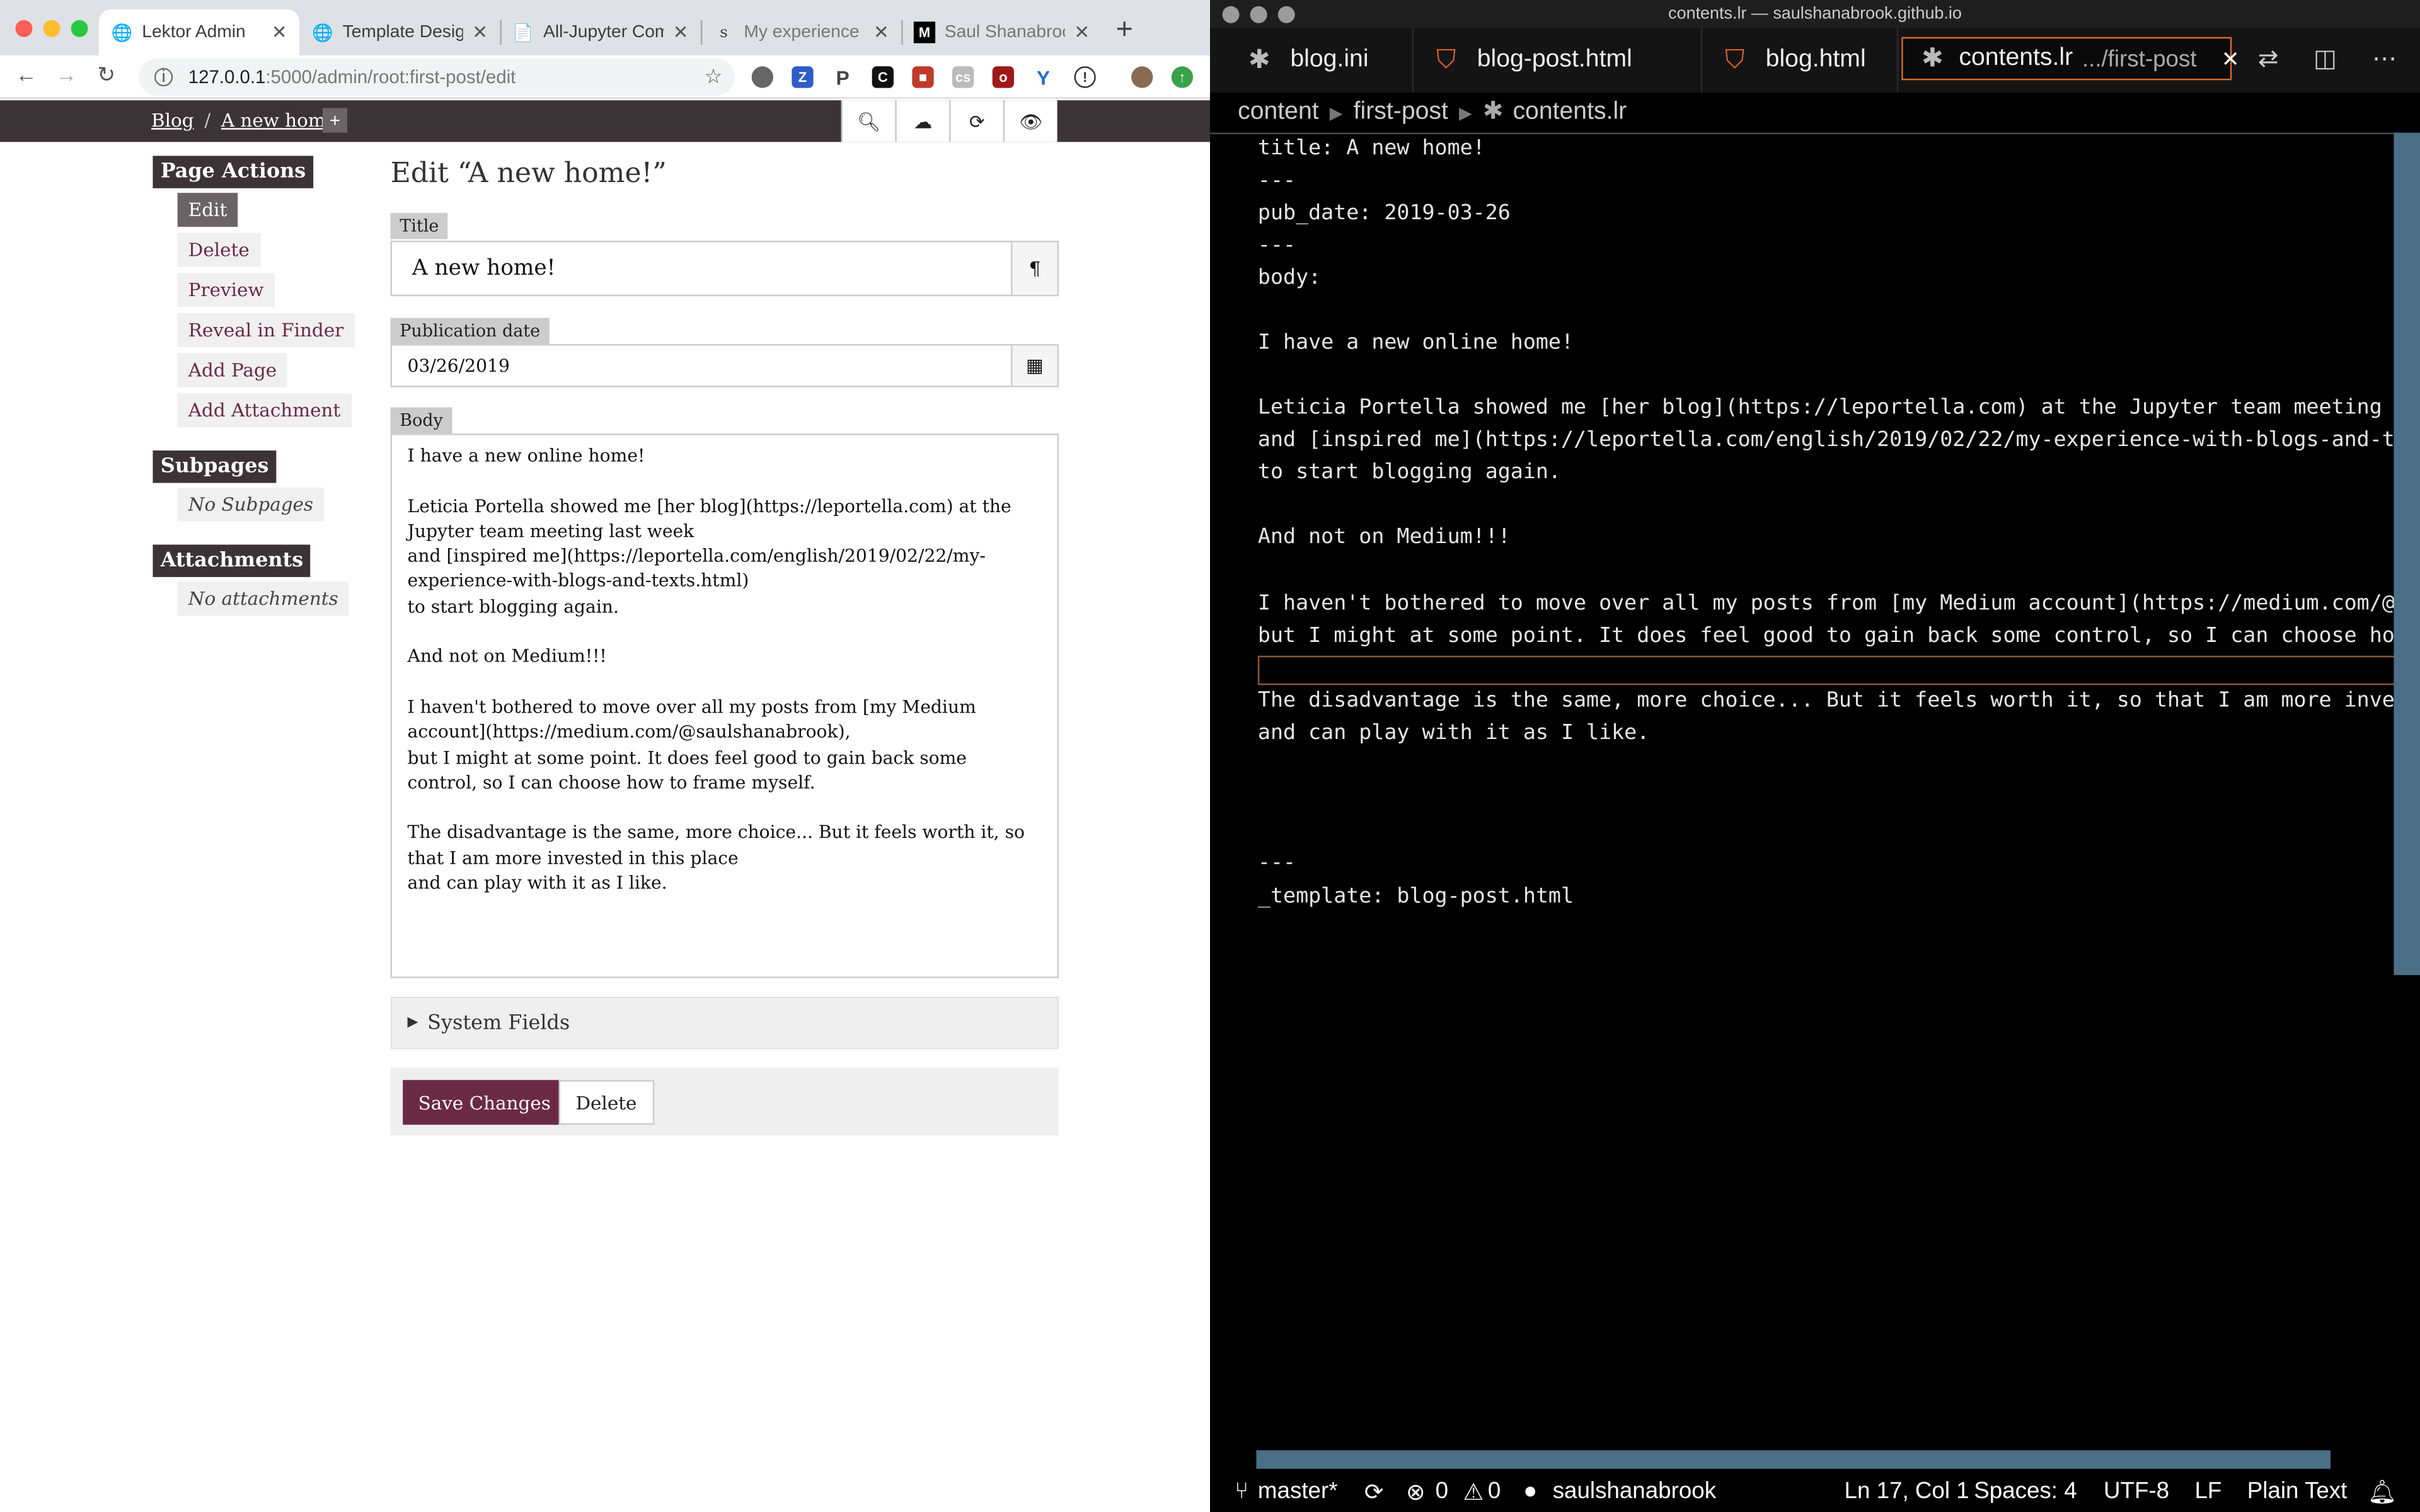 The width and height of the screenshot is (2420, 1512). I want to click on globe-icon: 🌐, so click(322, 33).